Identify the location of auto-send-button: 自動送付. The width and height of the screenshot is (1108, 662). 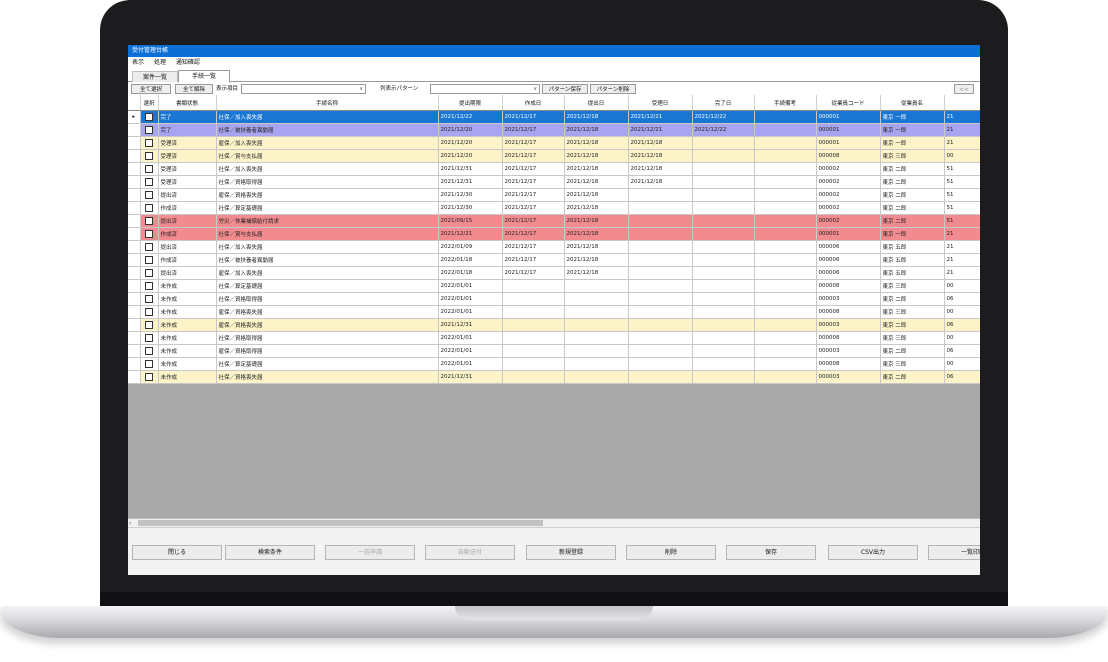
(470, 552).